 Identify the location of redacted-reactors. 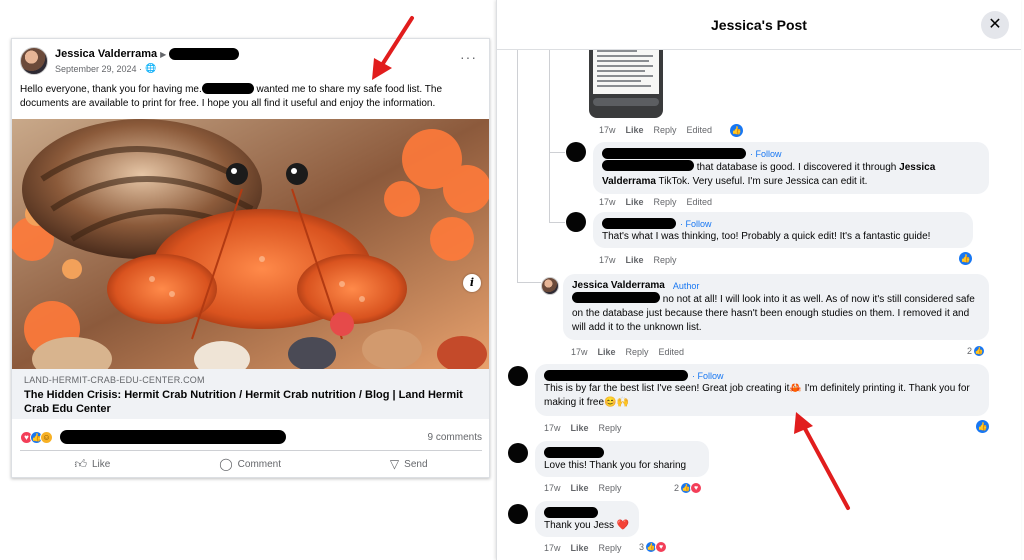
(173, 437).